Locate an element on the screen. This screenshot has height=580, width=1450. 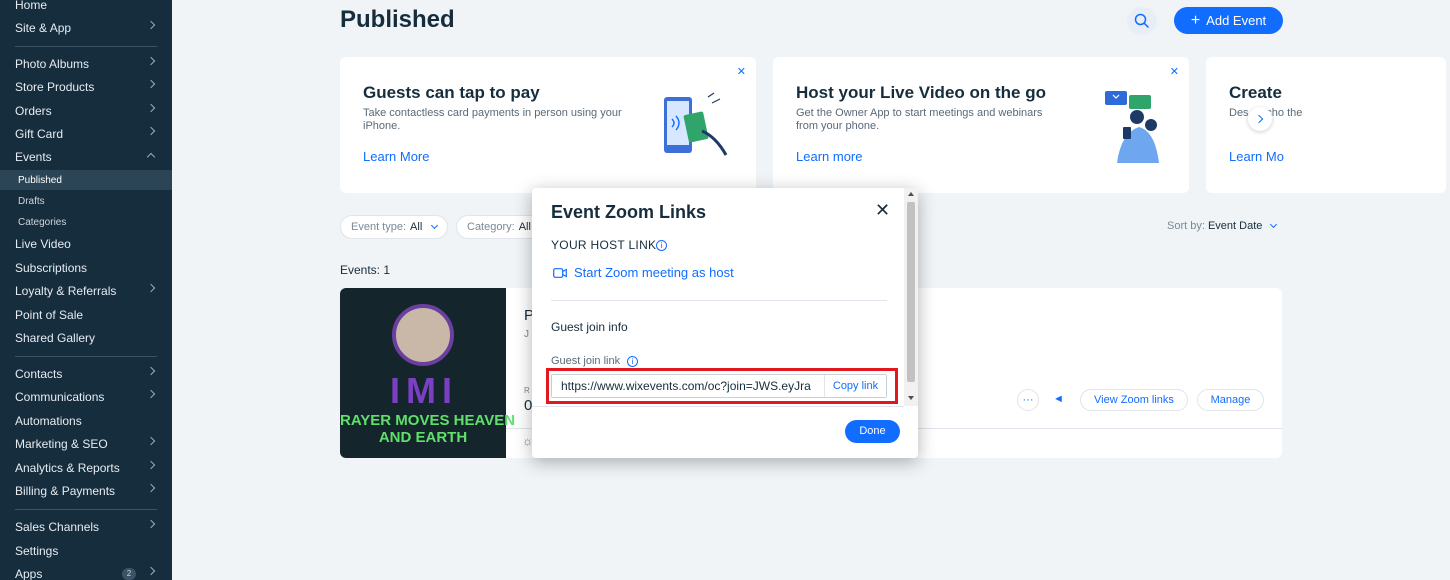
more-actions-button: ··· is located at coordinates (1028, 400).